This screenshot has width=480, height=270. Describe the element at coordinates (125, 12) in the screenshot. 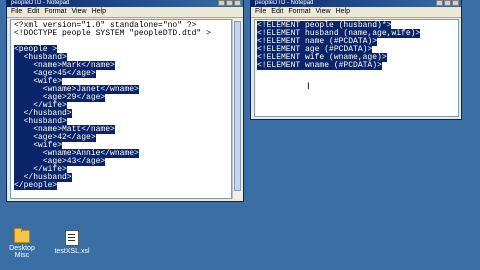

I see `left-menubar: File Edit Format View Help` at that location.